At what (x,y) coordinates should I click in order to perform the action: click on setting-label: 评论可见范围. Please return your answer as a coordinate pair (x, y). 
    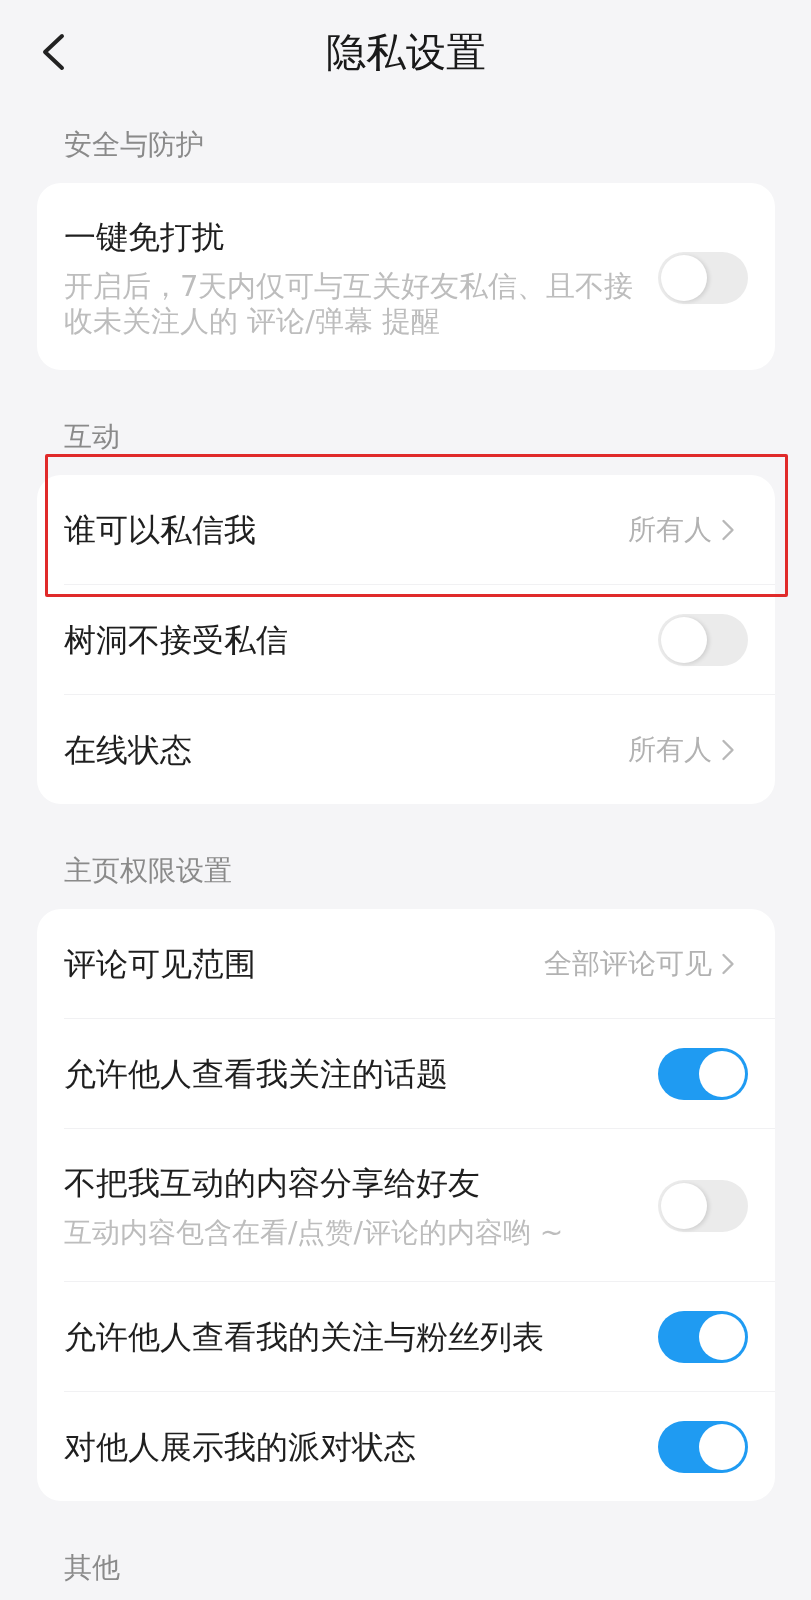
    Looking at the image, I should click on (160, 964).